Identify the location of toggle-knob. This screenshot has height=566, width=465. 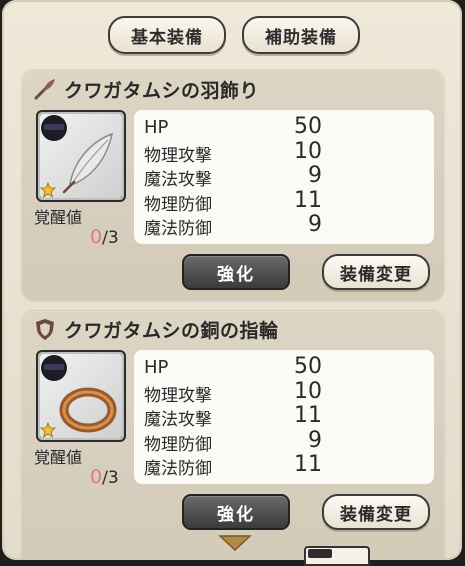
(320, 553).